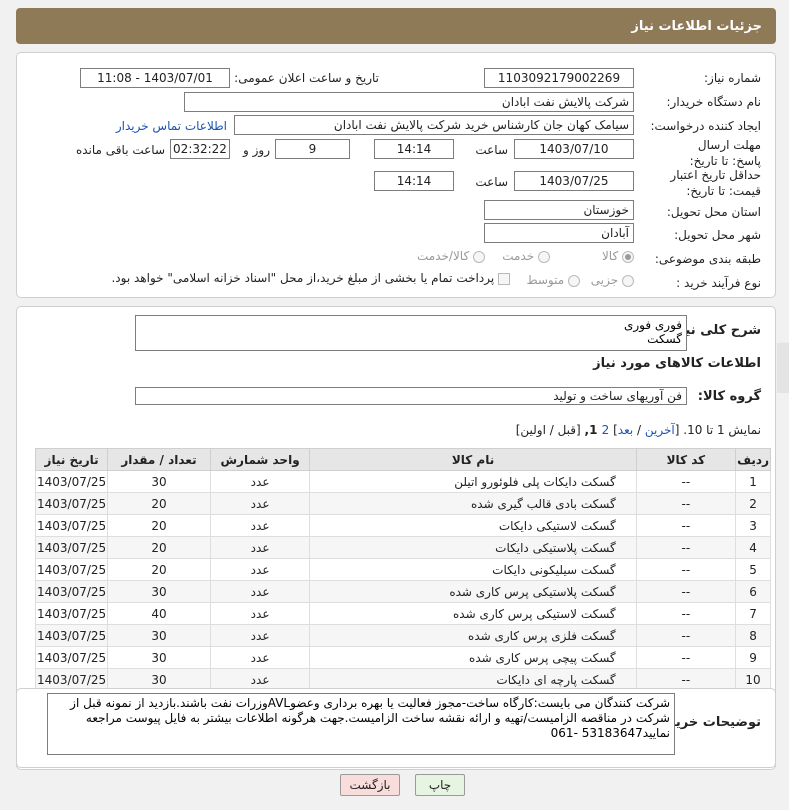  What do you see at coordinates (553, 280) in the screenshot?
I see `process-option-medium: متوسط` at bounding box center [553, 280].